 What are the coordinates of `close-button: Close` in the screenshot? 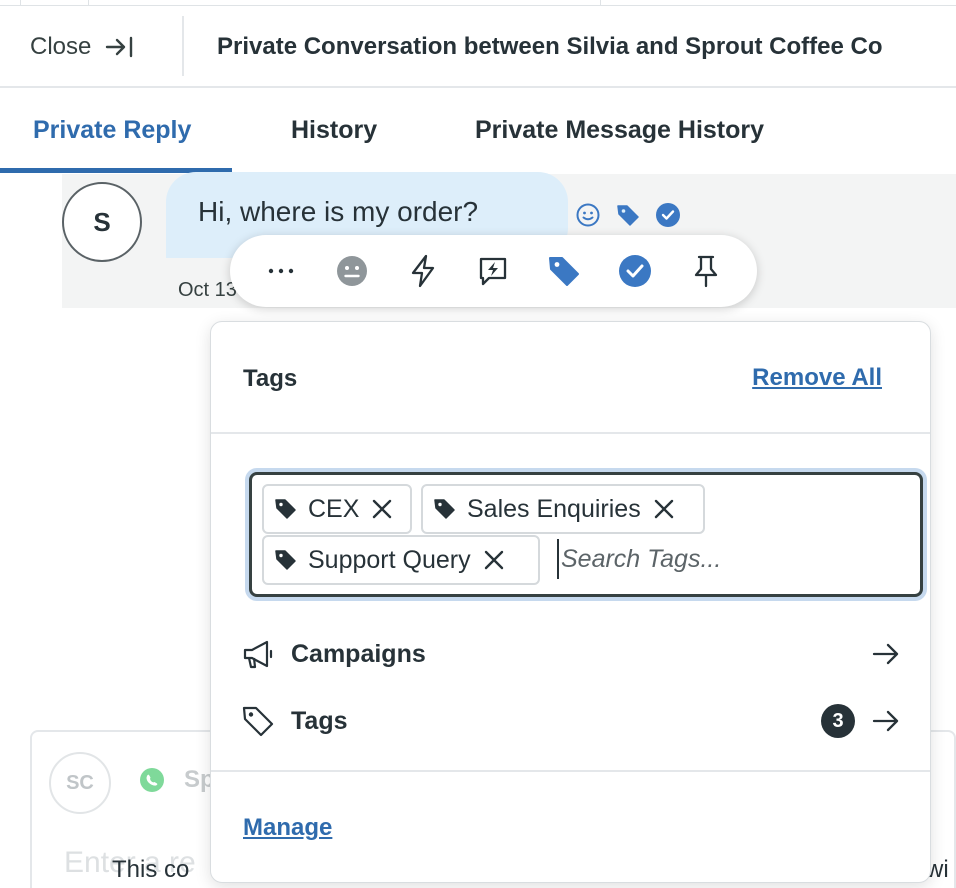 It's located at (82, 47).